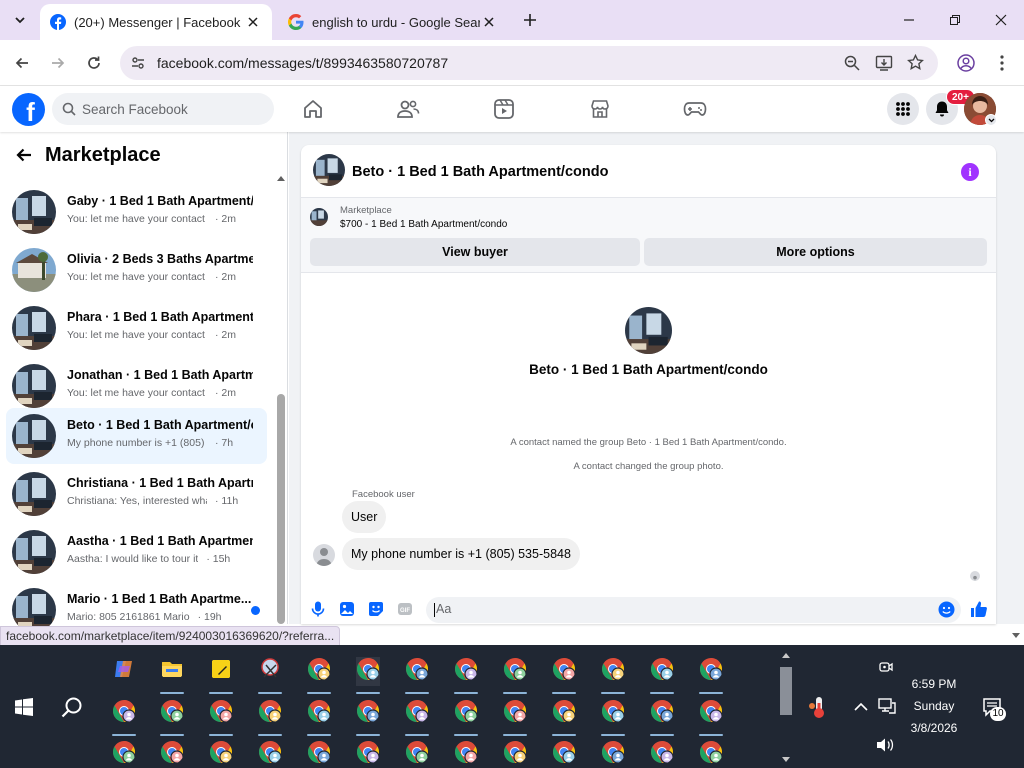 Image resolution: width=1024 pixels, height=768 pixels. What do you see at coordinates (408, 109) in the screenshot?
I see `nav-friends` at bounding box center [408, 109].